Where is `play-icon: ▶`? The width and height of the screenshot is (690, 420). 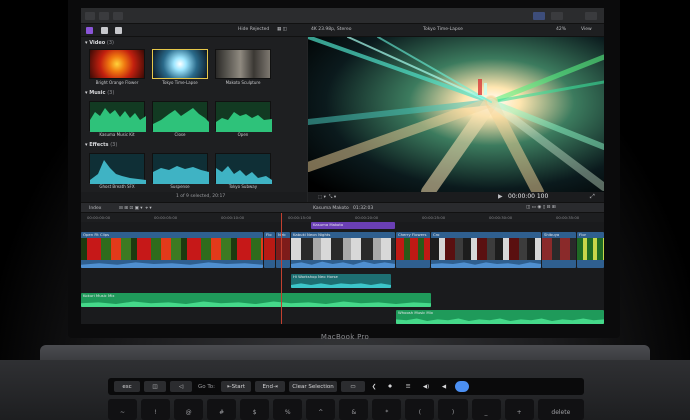
play-icon: ▶ is located at coordinates (500, 196).